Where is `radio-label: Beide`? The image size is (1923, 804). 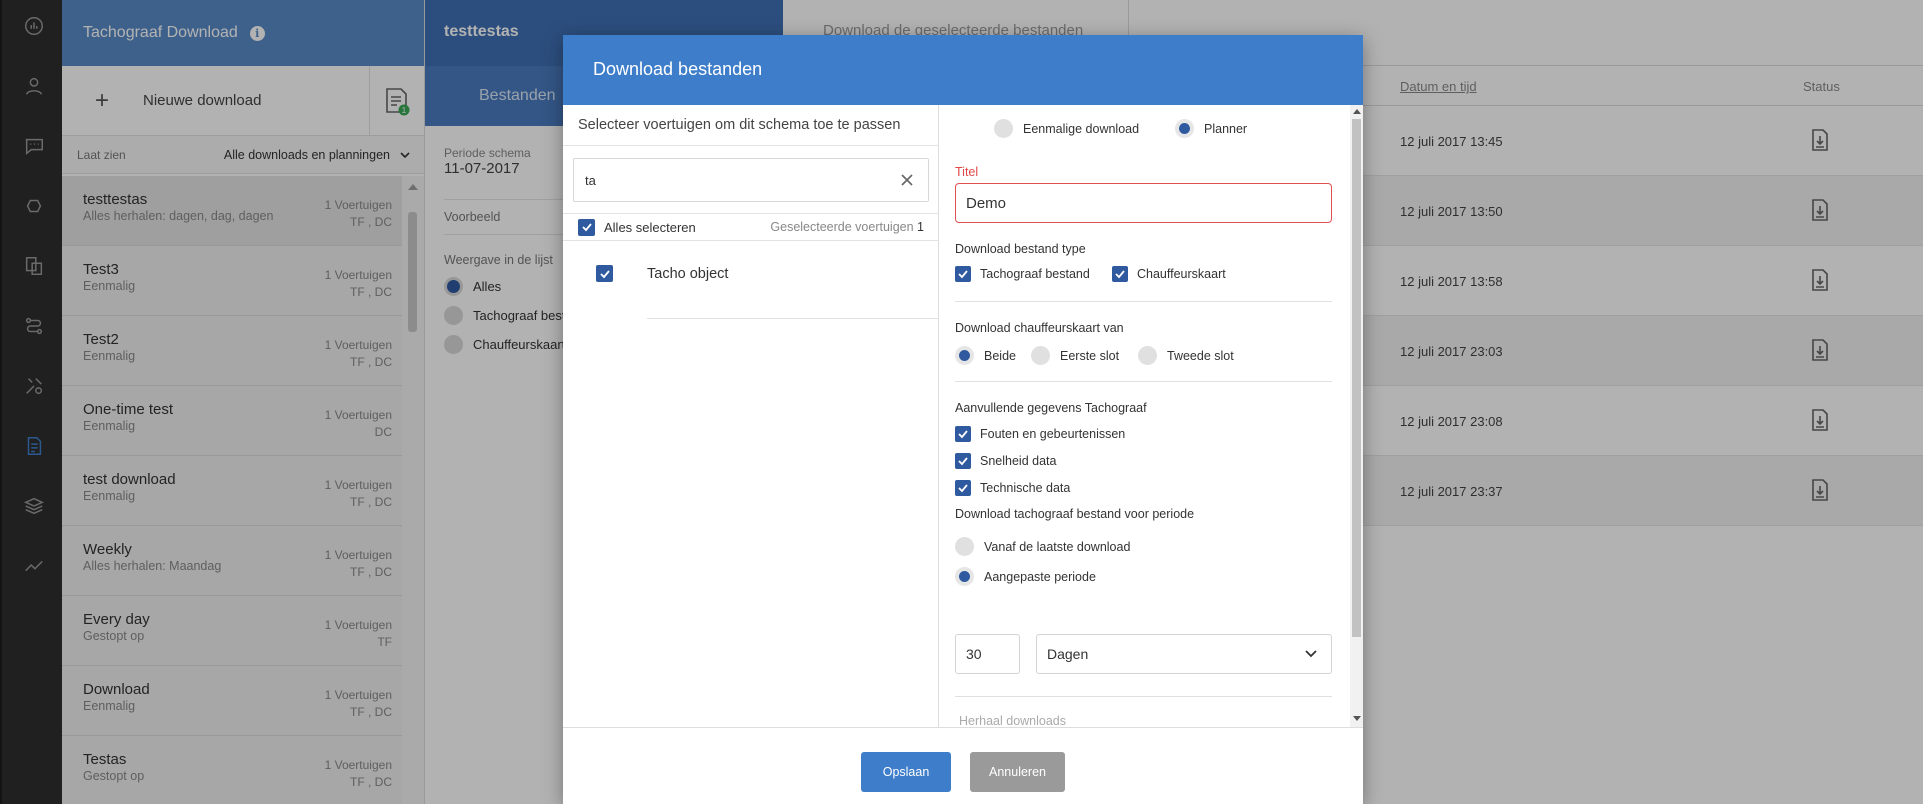
radio-label: Beide is located at coordinates (1000, 355).